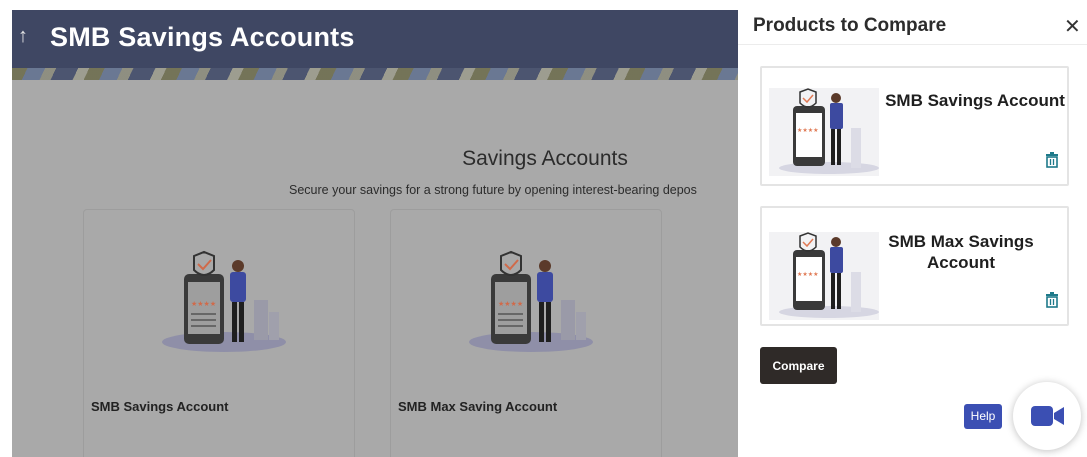 The image size is (1087, 457). I want to click on page-title: SMB Savings Accounts, so click(202, 37).